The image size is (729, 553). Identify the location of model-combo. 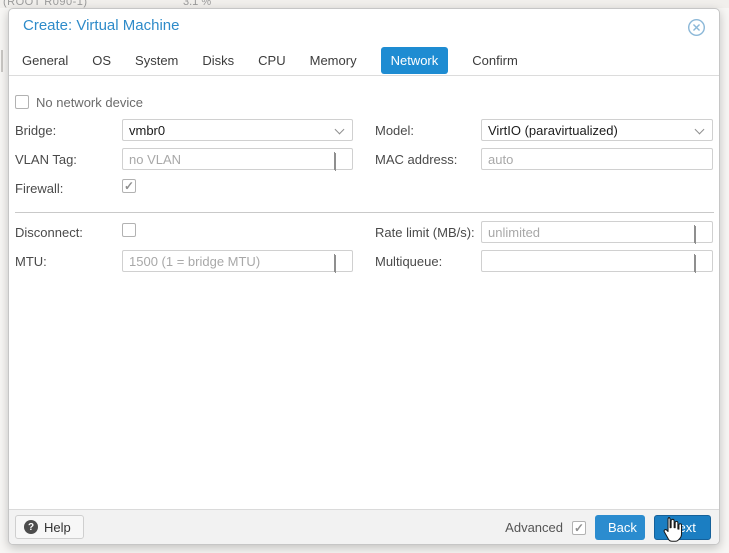
(597, 130).